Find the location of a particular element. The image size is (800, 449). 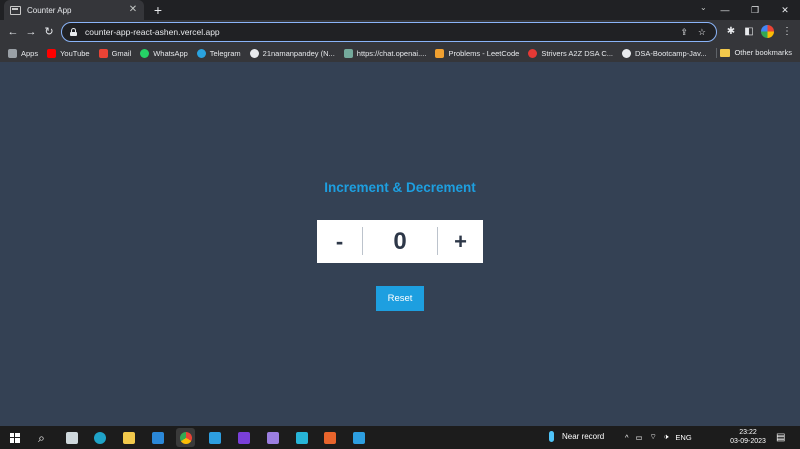

address-bar: counter-app-react-ashen.vercel.app ⇪ ☆ is located at coordinates (389, 32).